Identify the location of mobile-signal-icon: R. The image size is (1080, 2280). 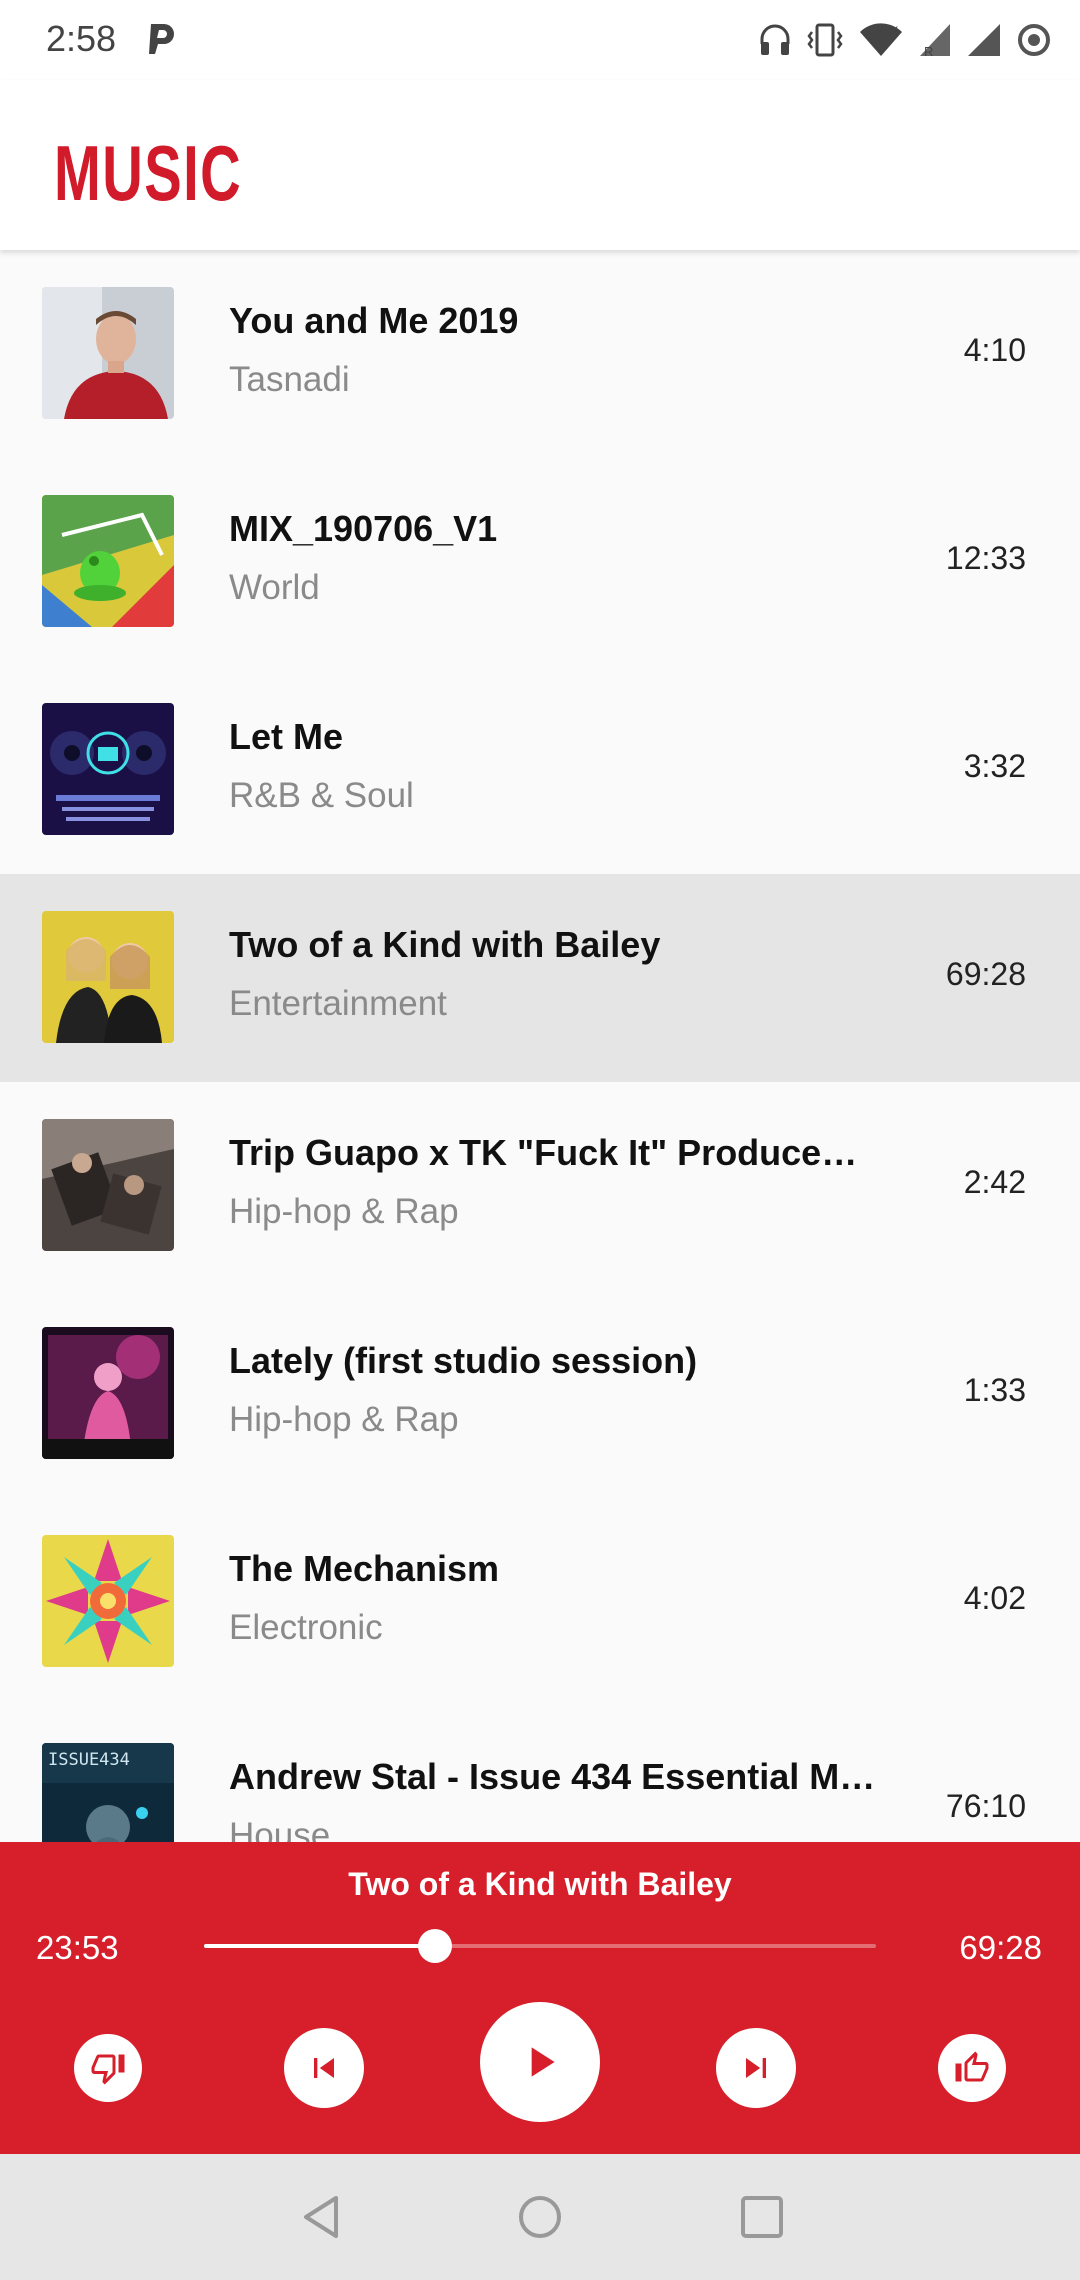
(935, 41).